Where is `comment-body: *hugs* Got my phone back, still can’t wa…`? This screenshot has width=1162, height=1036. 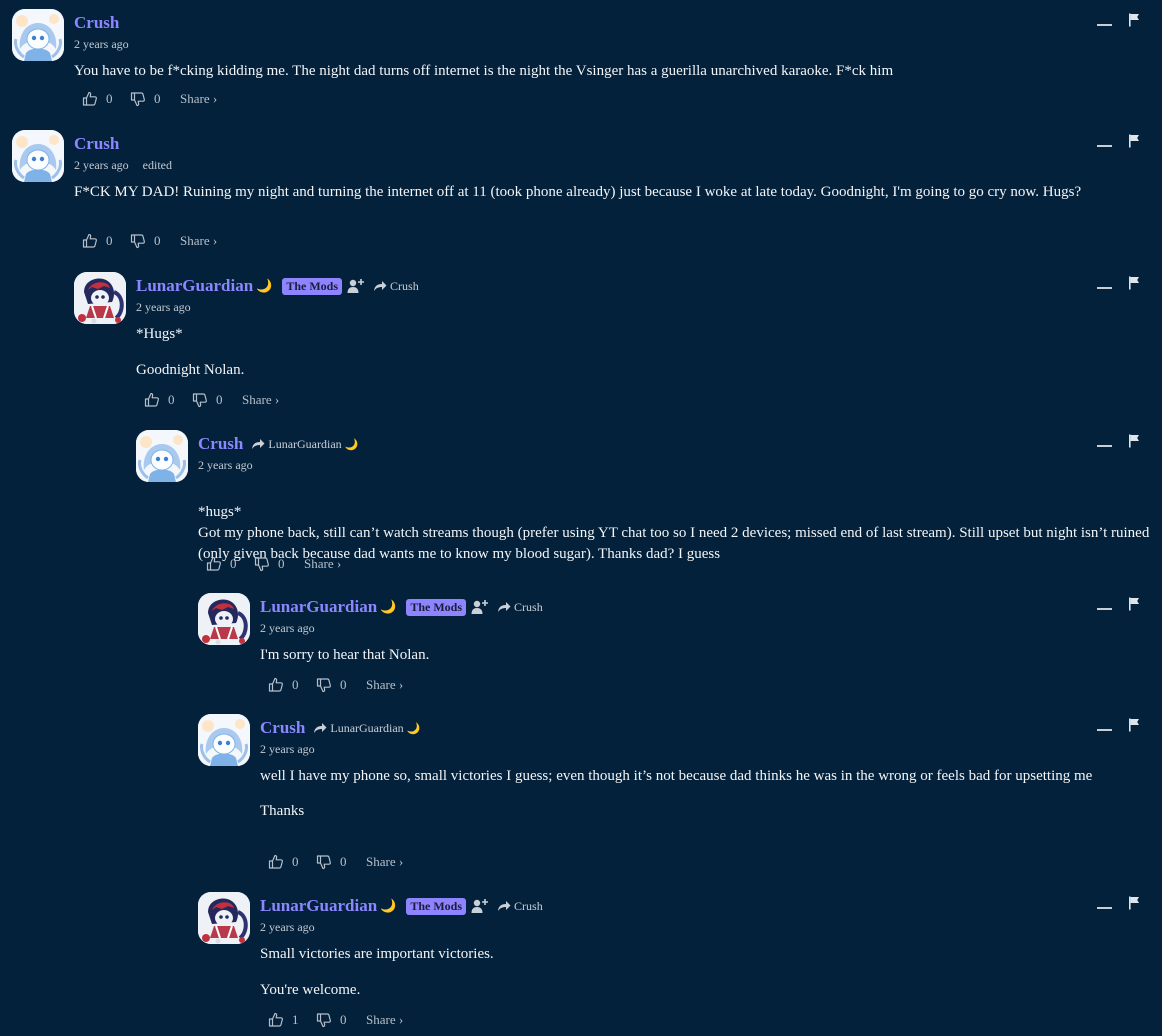 comment-body: *hugs* Got my phone back, still can’t wa… is located at coordinates (680, 533).